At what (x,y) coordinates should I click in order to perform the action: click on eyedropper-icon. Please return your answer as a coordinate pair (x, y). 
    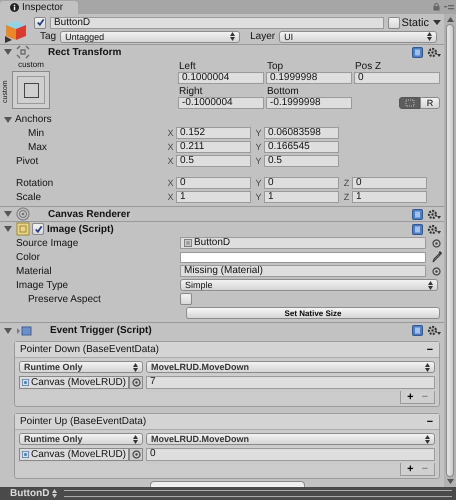
    Looking at the image, I should click on (437, 257).